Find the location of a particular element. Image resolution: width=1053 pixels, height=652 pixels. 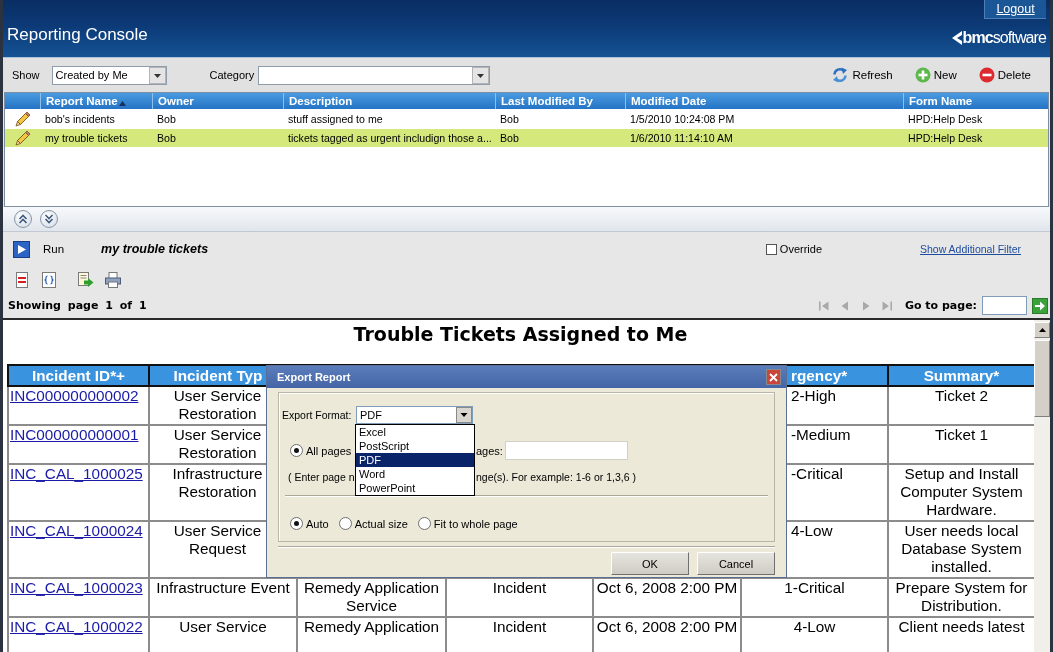

sort-ascending-icon is located at coordinates (122, 103).